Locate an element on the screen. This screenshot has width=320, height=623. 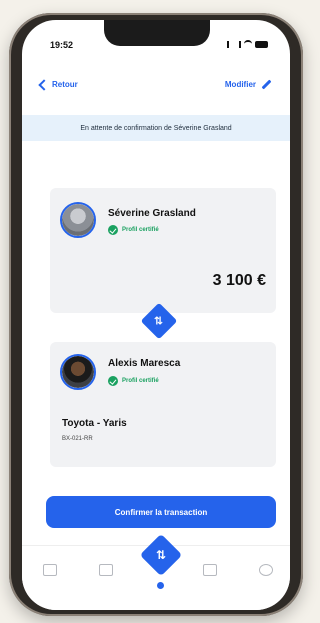
vehicle-plate: BX-021-RR is located at coordinates (77, 439).